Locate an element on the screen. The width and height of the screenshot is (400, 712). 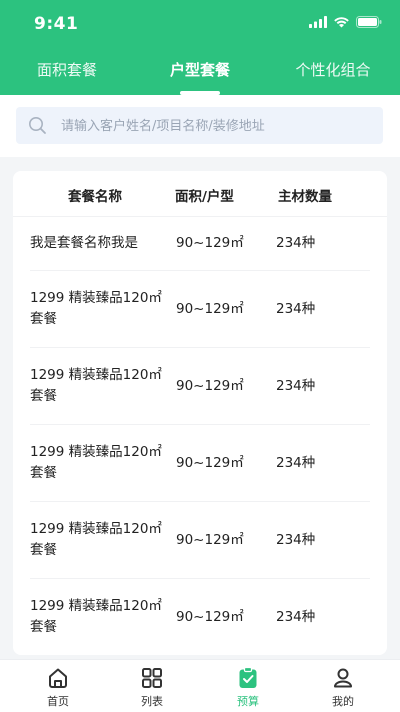
wifi-icon is located at coordinates (341, 22).